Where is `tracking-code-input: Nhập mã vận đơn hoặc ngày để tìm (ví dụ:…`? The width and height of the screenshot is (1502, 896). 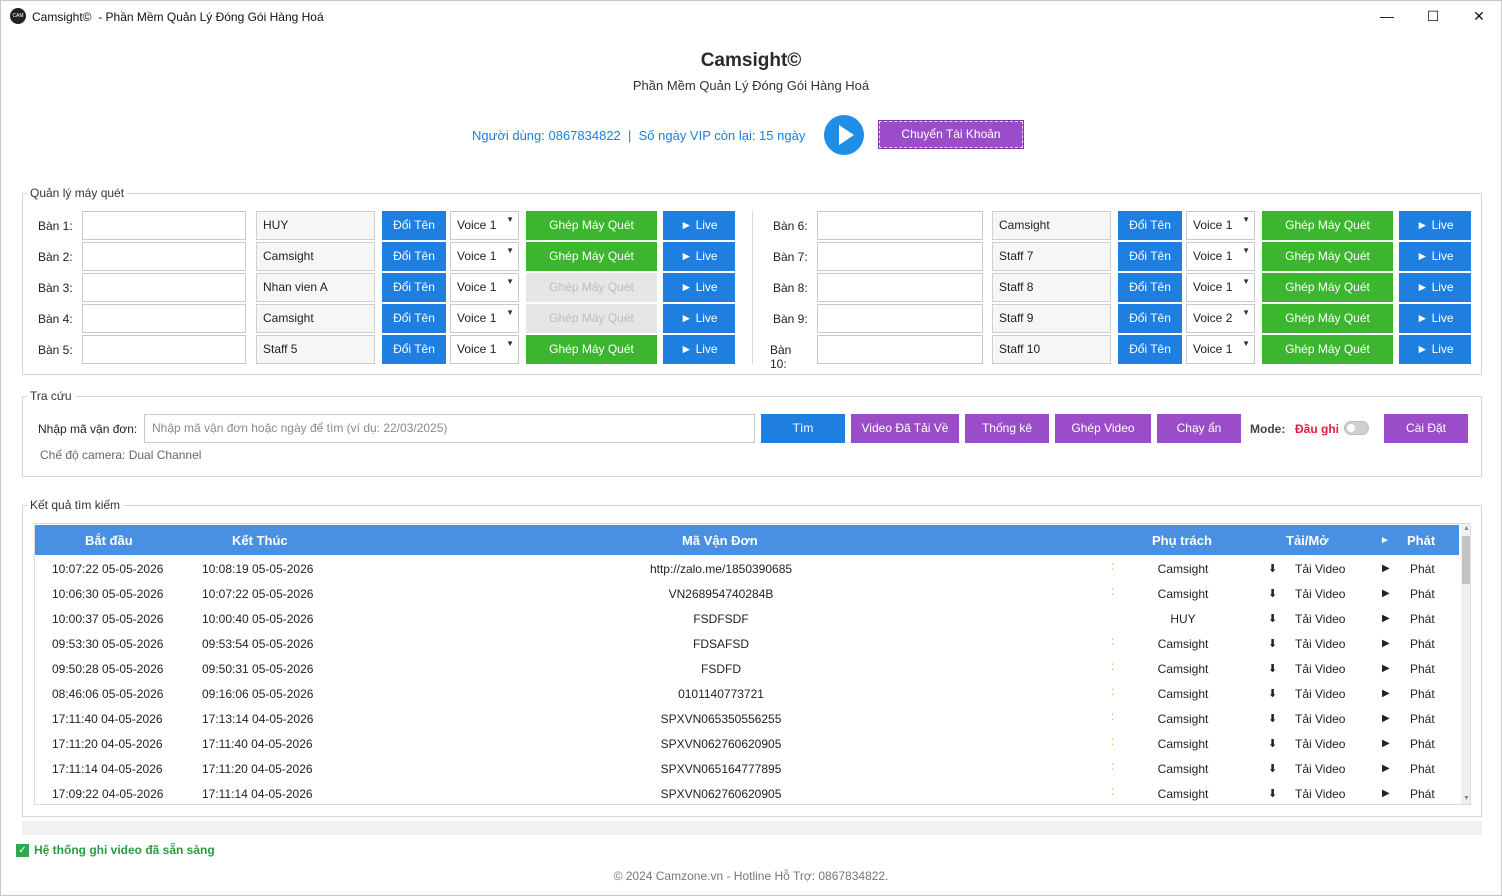 tracking-code-input: Nhập mã vận đơn hoặc ngày để tìm (ví dụ:… is located at coordinates (449, 428).